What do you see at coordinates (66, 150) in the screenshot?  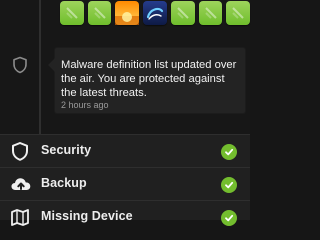 I see `menu-item-label: Security` at bounding box center [66, 150].